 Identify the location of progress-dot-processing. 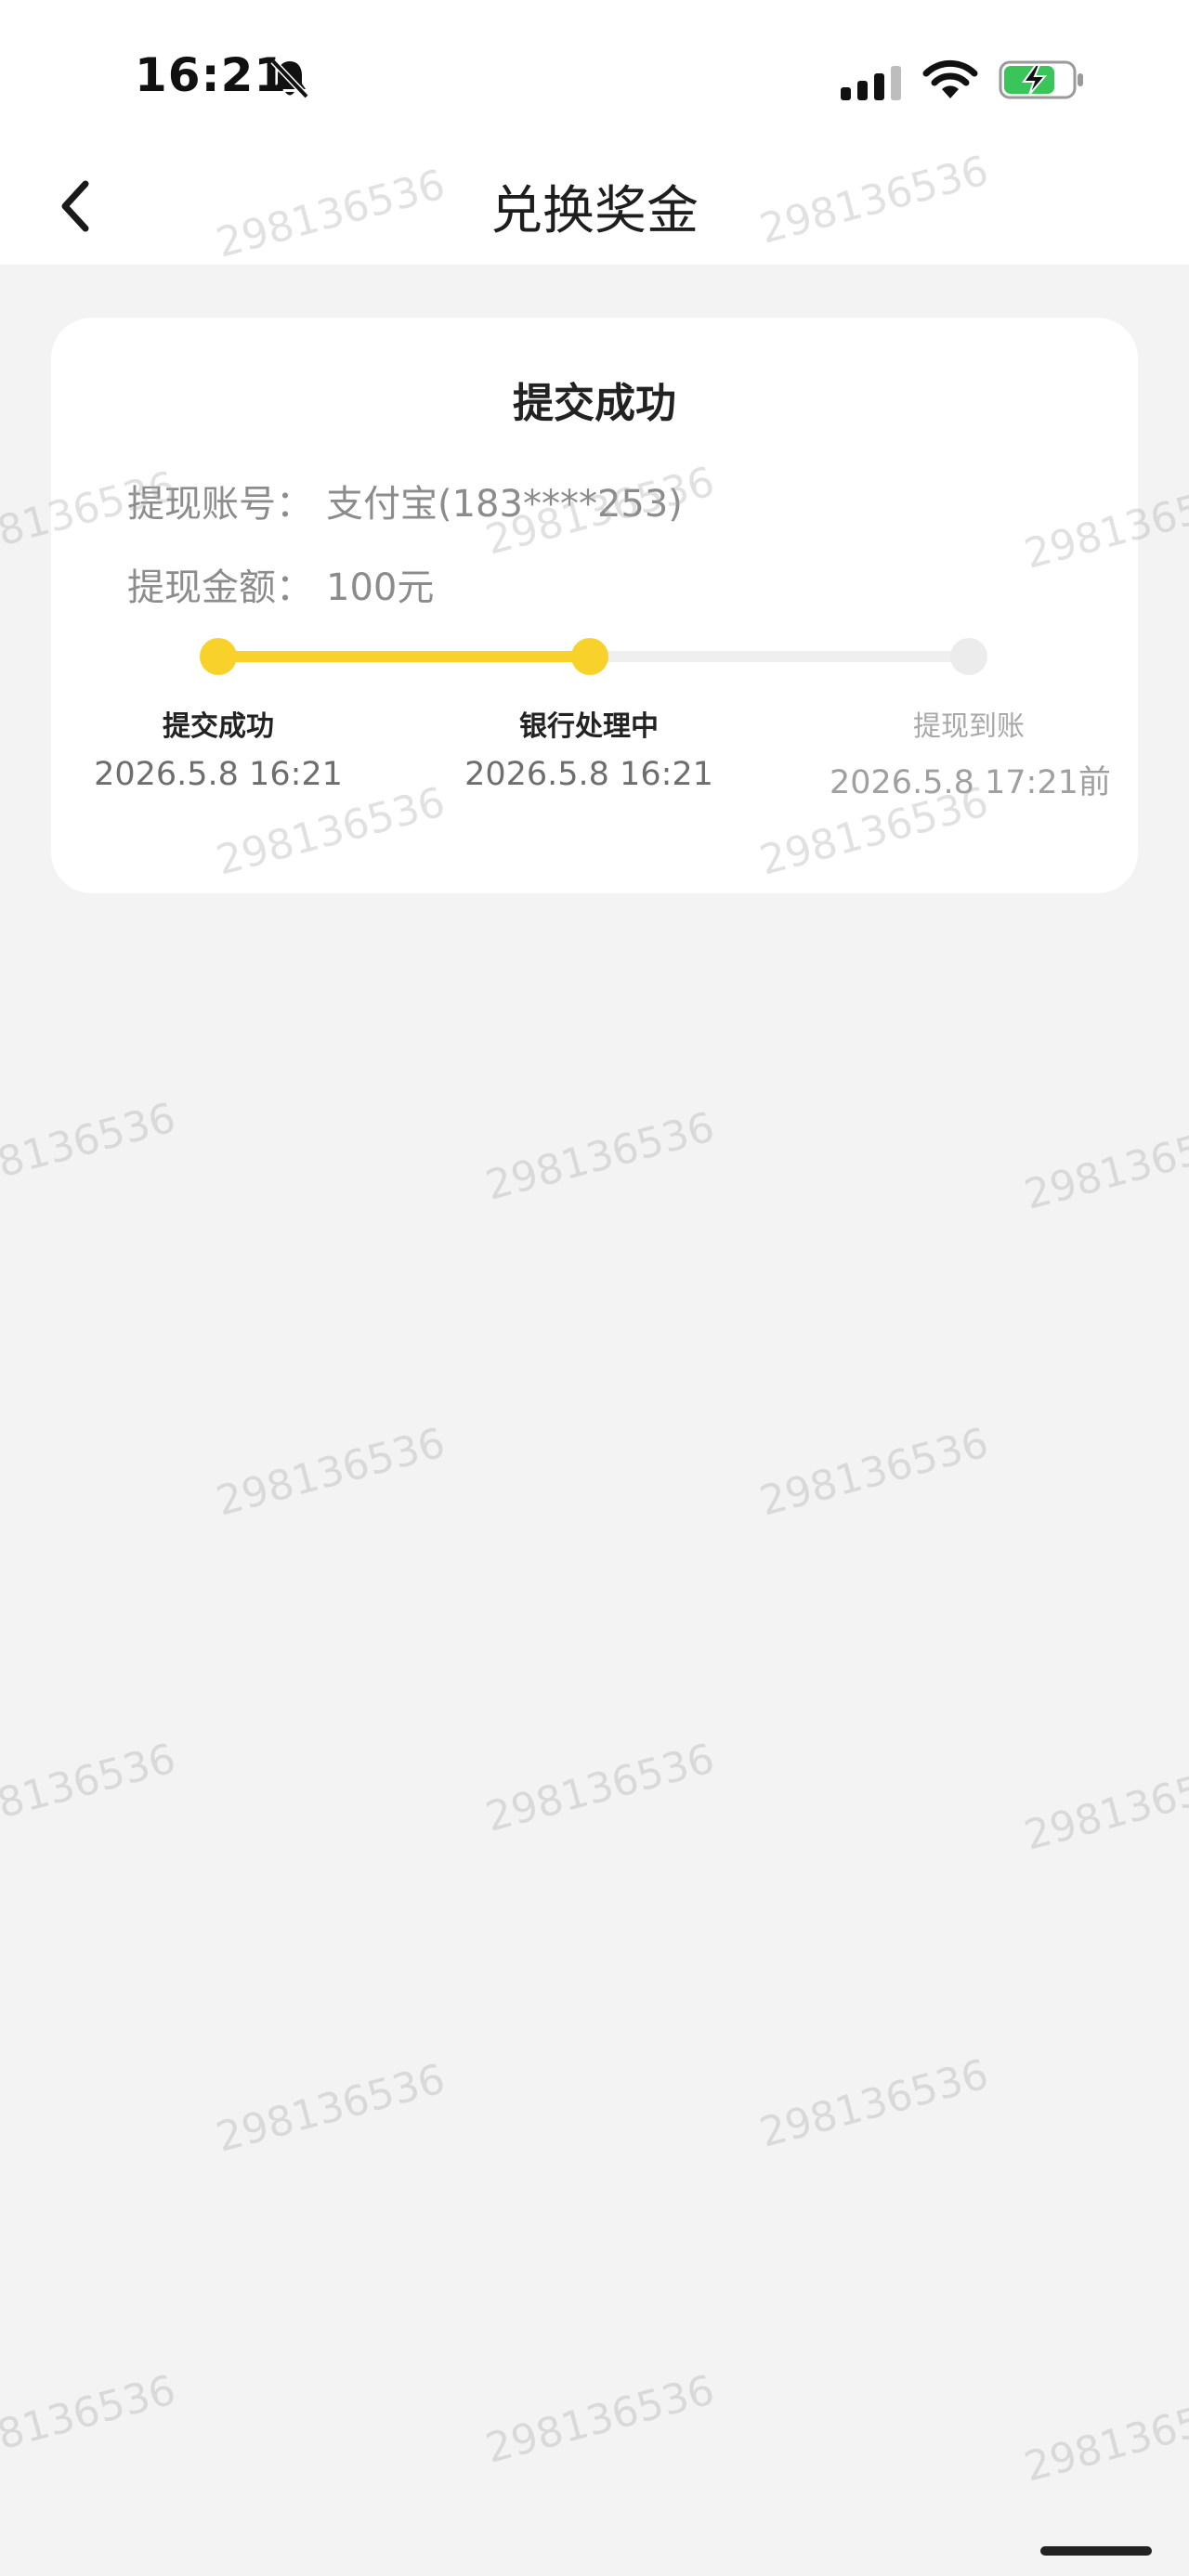
(589, 656).